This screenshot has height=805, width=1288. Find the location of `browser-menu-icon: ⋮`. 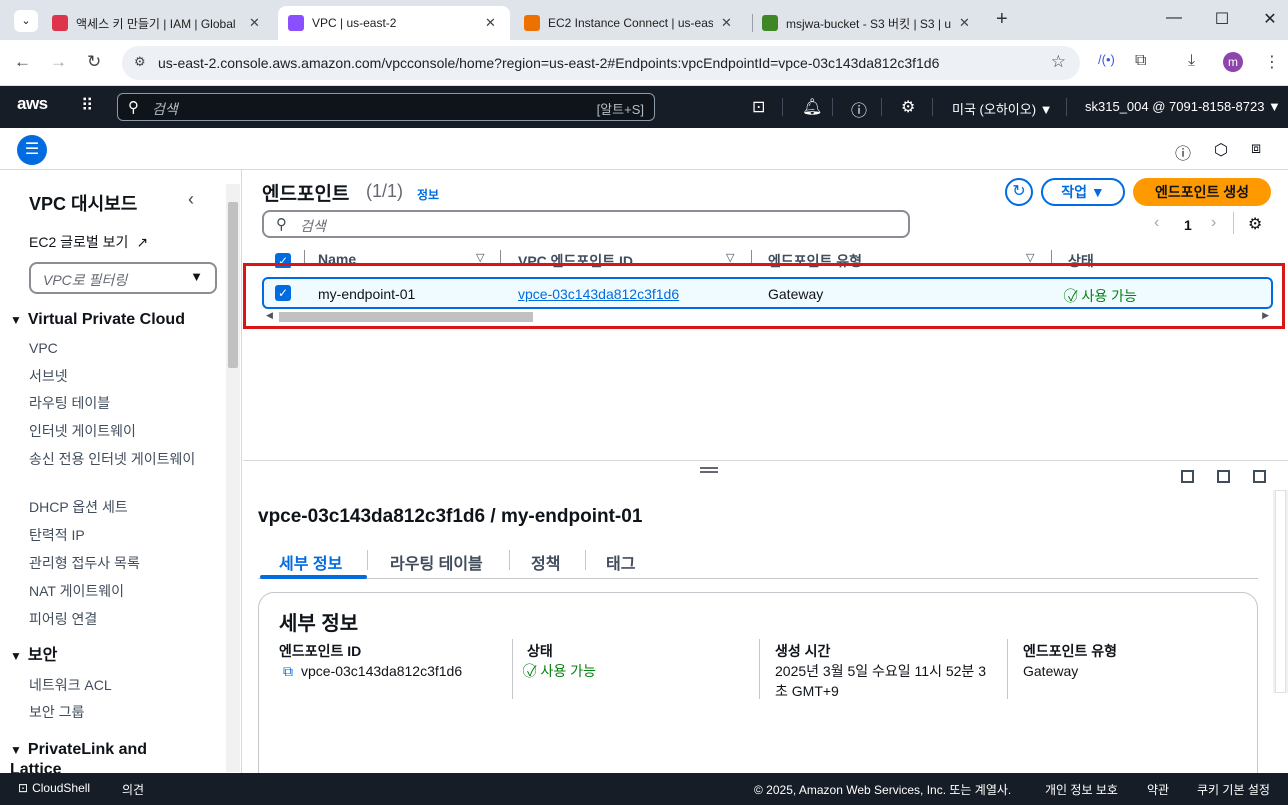

browser-menu-icon: ⋮ is located at coordinates (1272, 62).